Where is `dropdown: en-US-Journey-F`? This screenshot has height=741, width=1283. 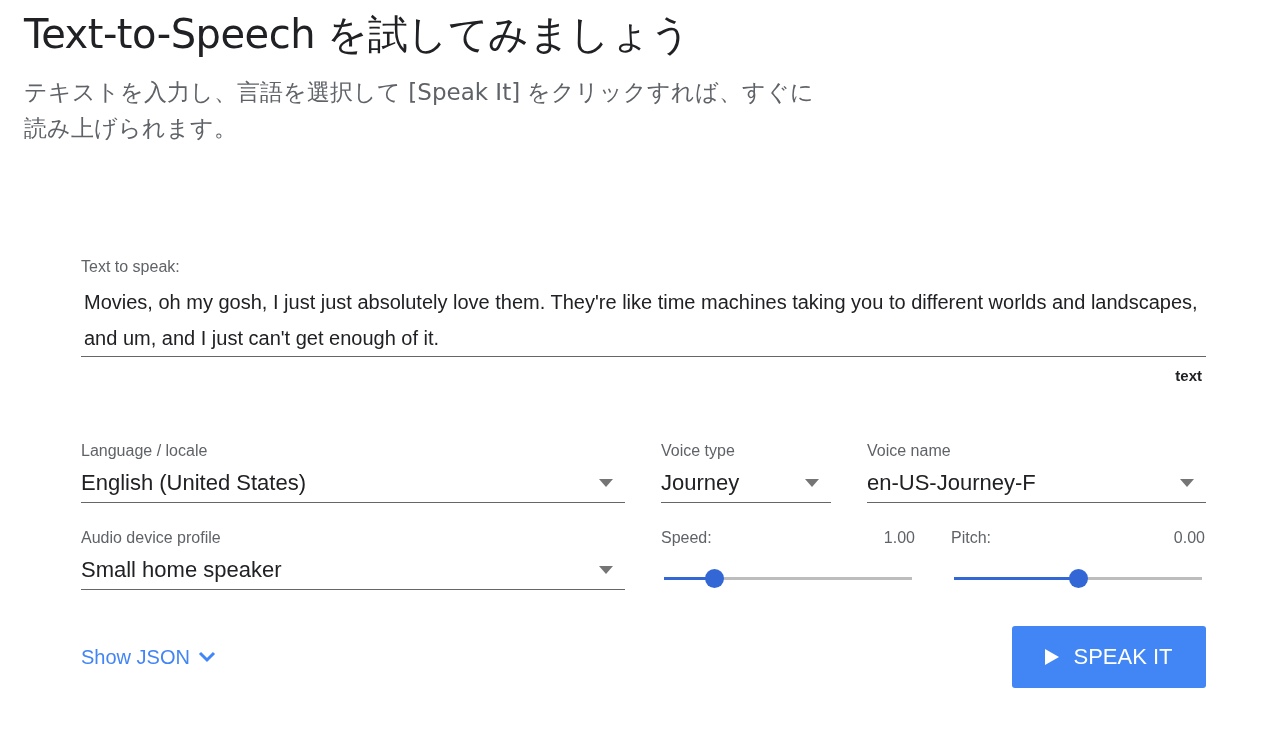 dropdown: en-US-Journey-F is located at coordinates (1036, 484).